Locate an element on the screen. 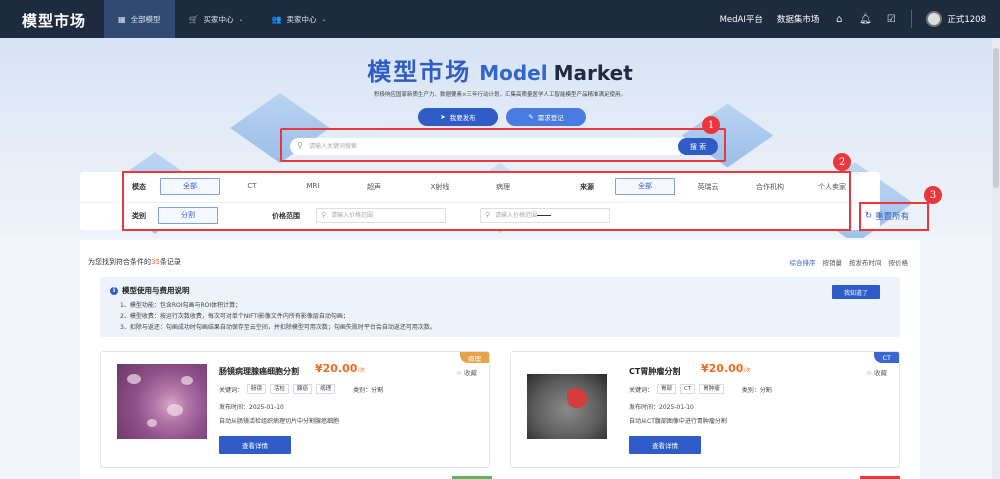 The height and width of the screenshot is (479, 1000). refresh-icon: ↻ is located at coordinates (869, 216).